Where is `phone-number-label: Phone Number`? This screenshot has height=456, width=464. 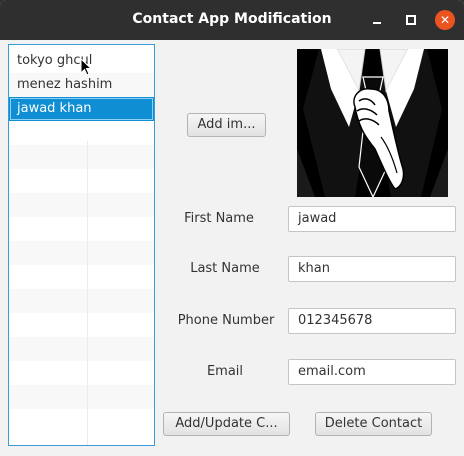
phone-number-label: Phone Number is located at coordinates (226, 320).